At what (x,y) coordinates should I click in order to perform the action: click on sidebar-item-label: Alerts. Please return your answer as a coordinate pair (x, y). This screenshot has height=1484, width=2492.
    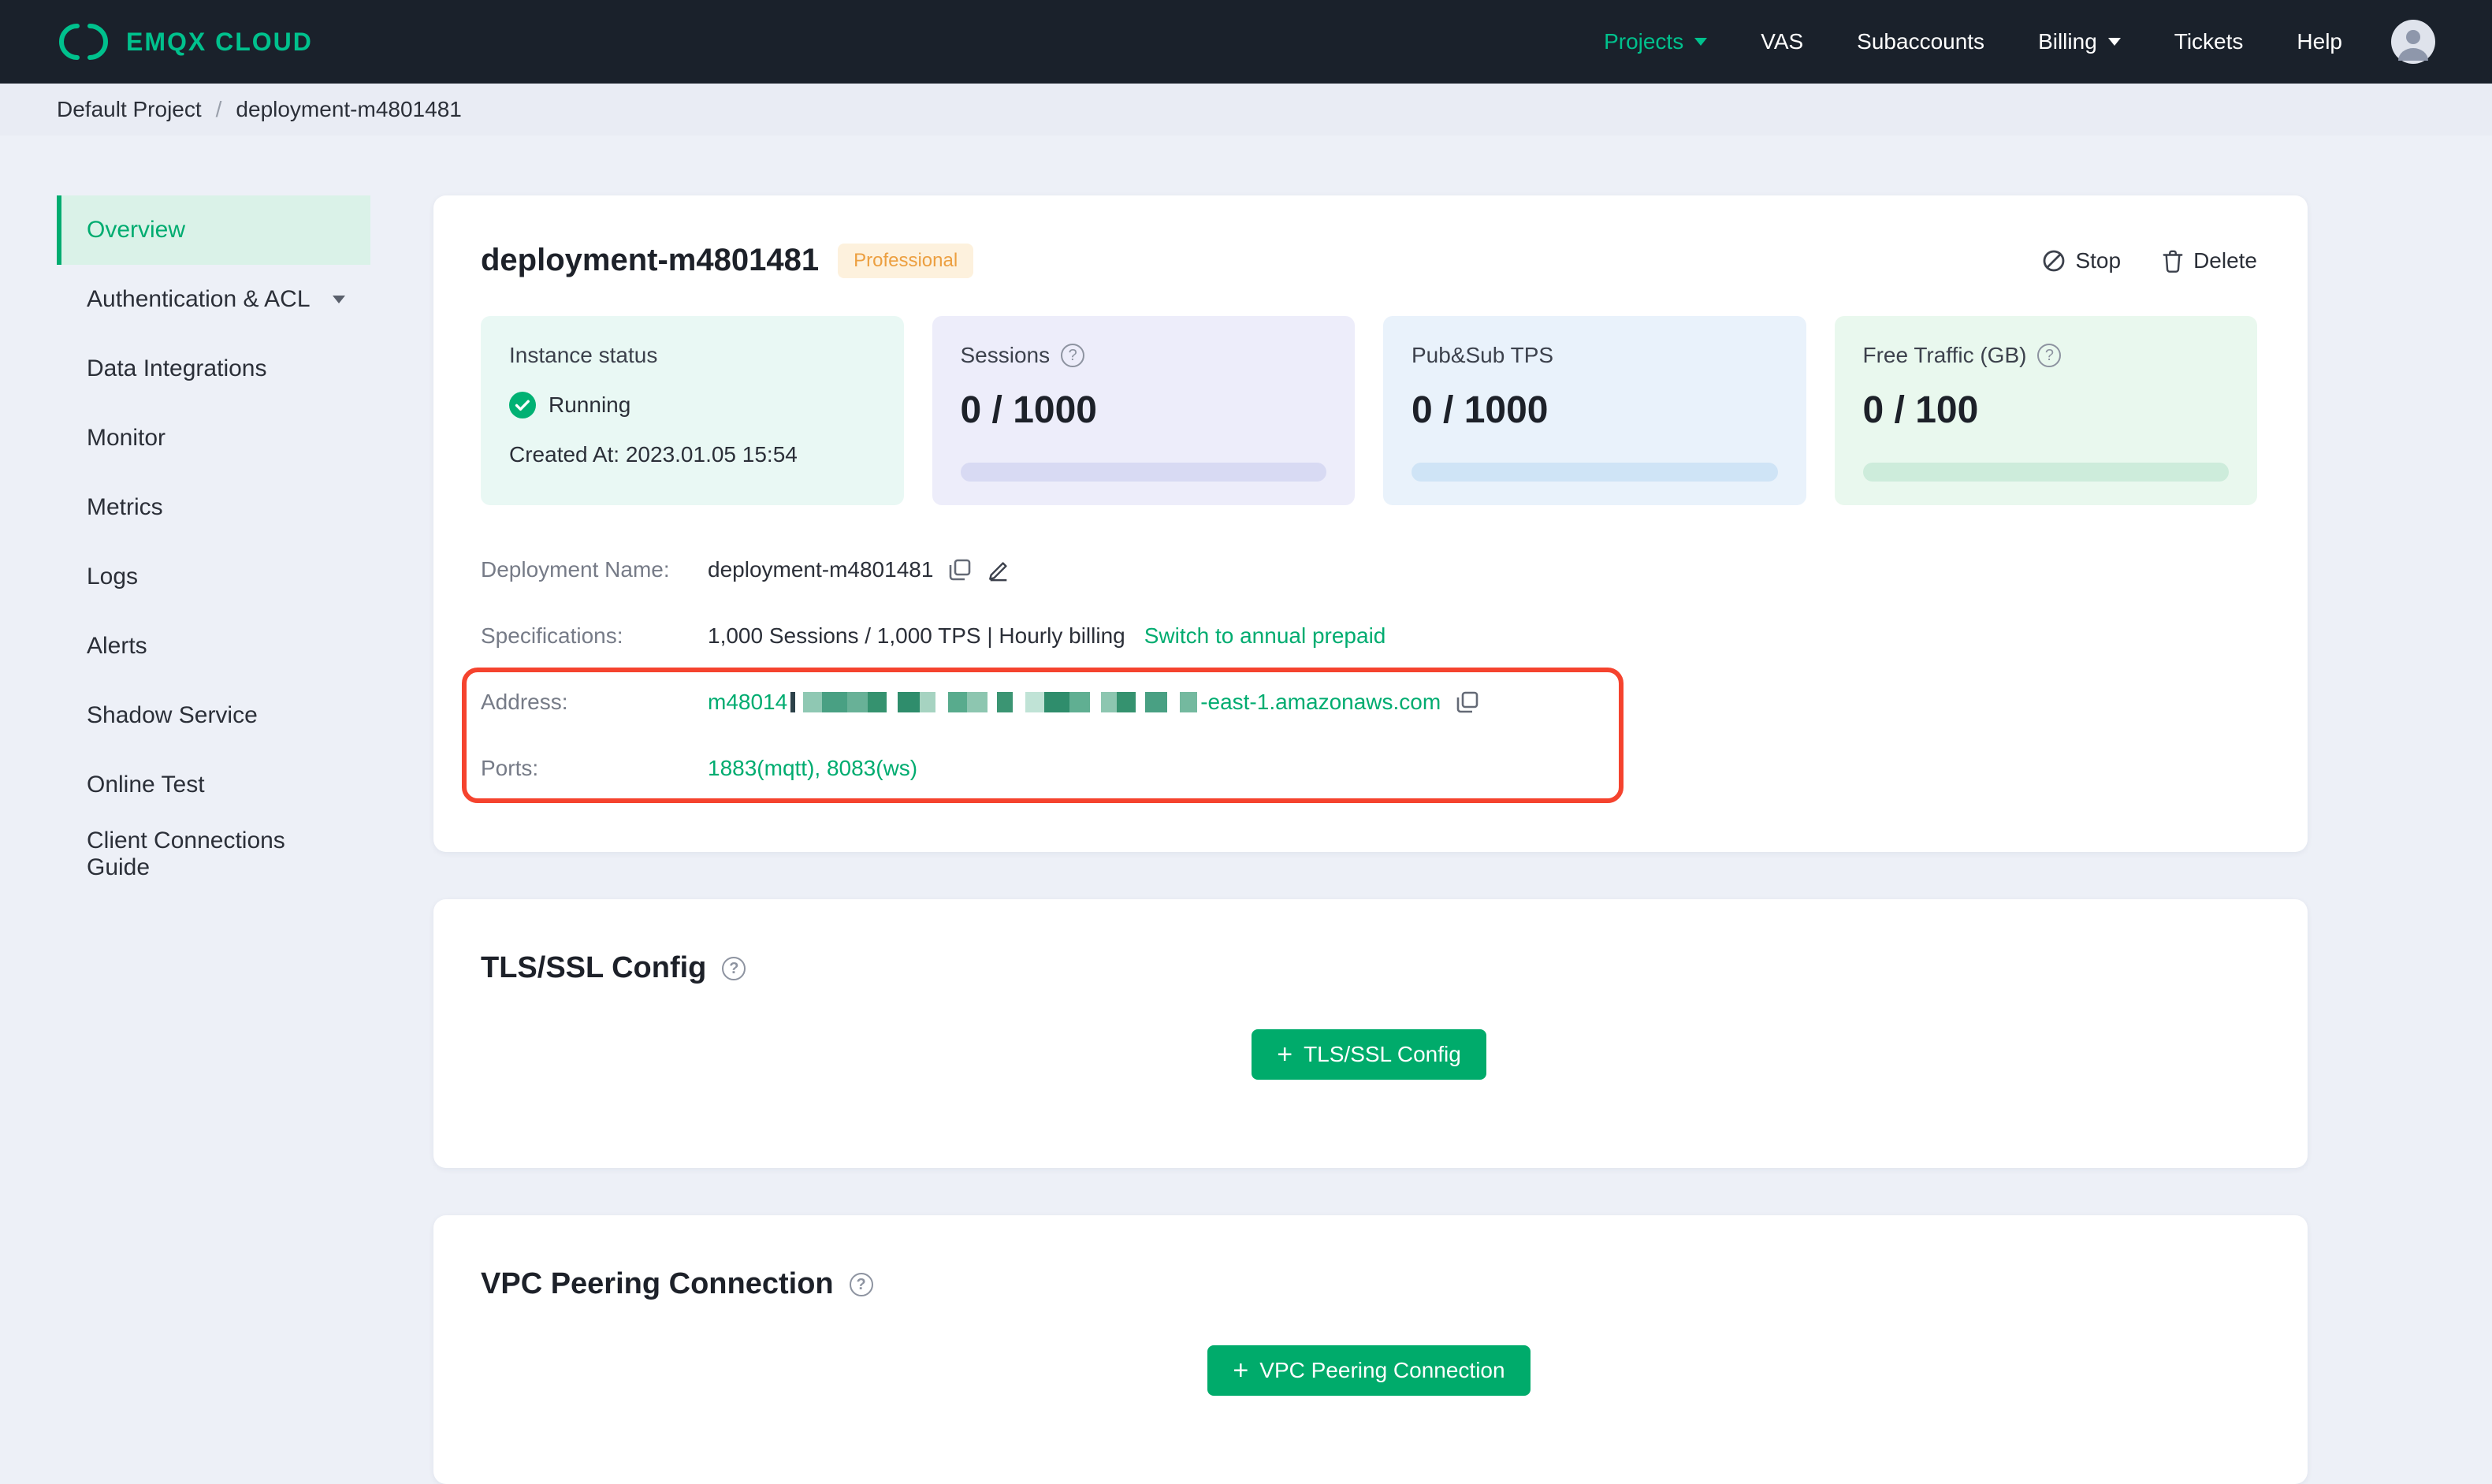
    Looking at the image, I should click on (117, 646).